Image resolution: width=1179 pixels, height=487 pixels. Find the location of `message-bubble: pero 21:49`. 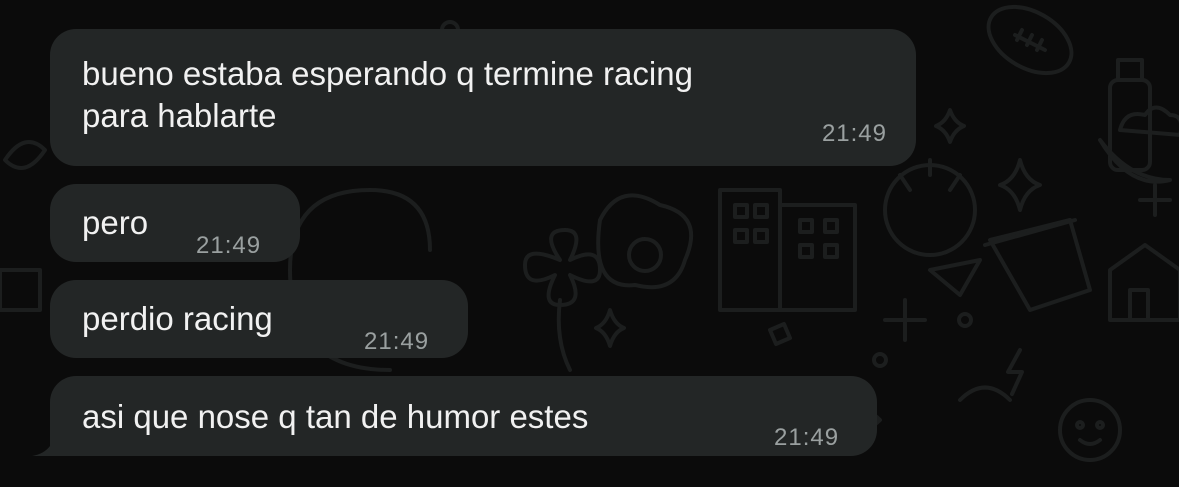

message-bubble: pero 21:49 is located at coordinates (175, 223).